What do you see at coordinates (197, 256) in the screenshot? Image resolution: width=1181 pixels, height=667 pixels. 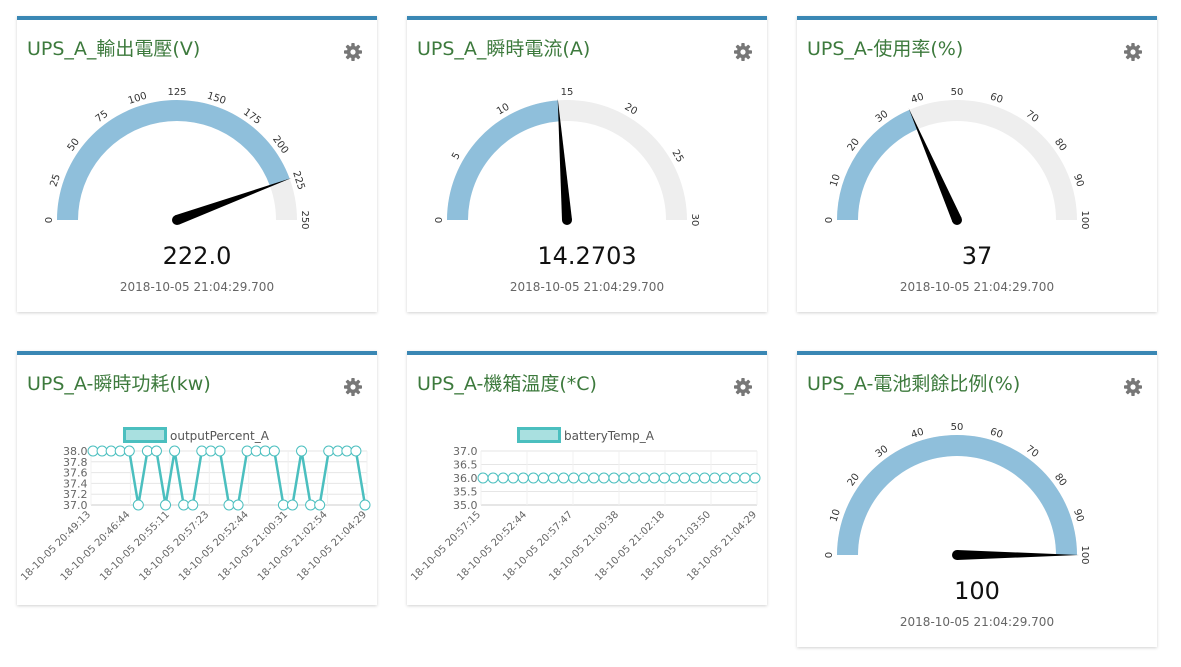 I see `gauge-value: 222.0` at bounding box center [197, 256].